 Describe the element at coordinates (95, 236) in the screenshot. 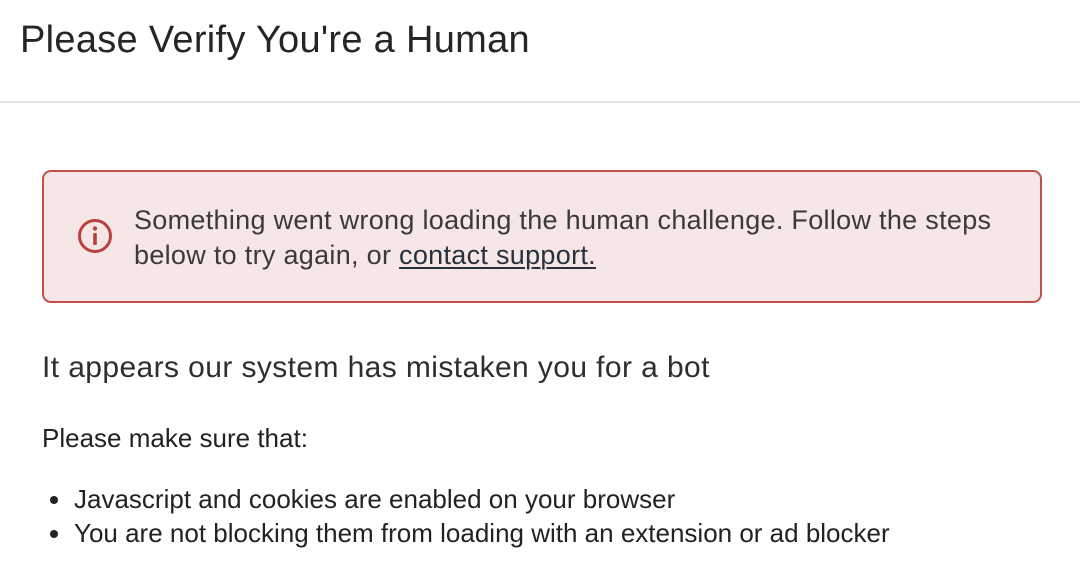

I see `info-circle-icon` at that location.